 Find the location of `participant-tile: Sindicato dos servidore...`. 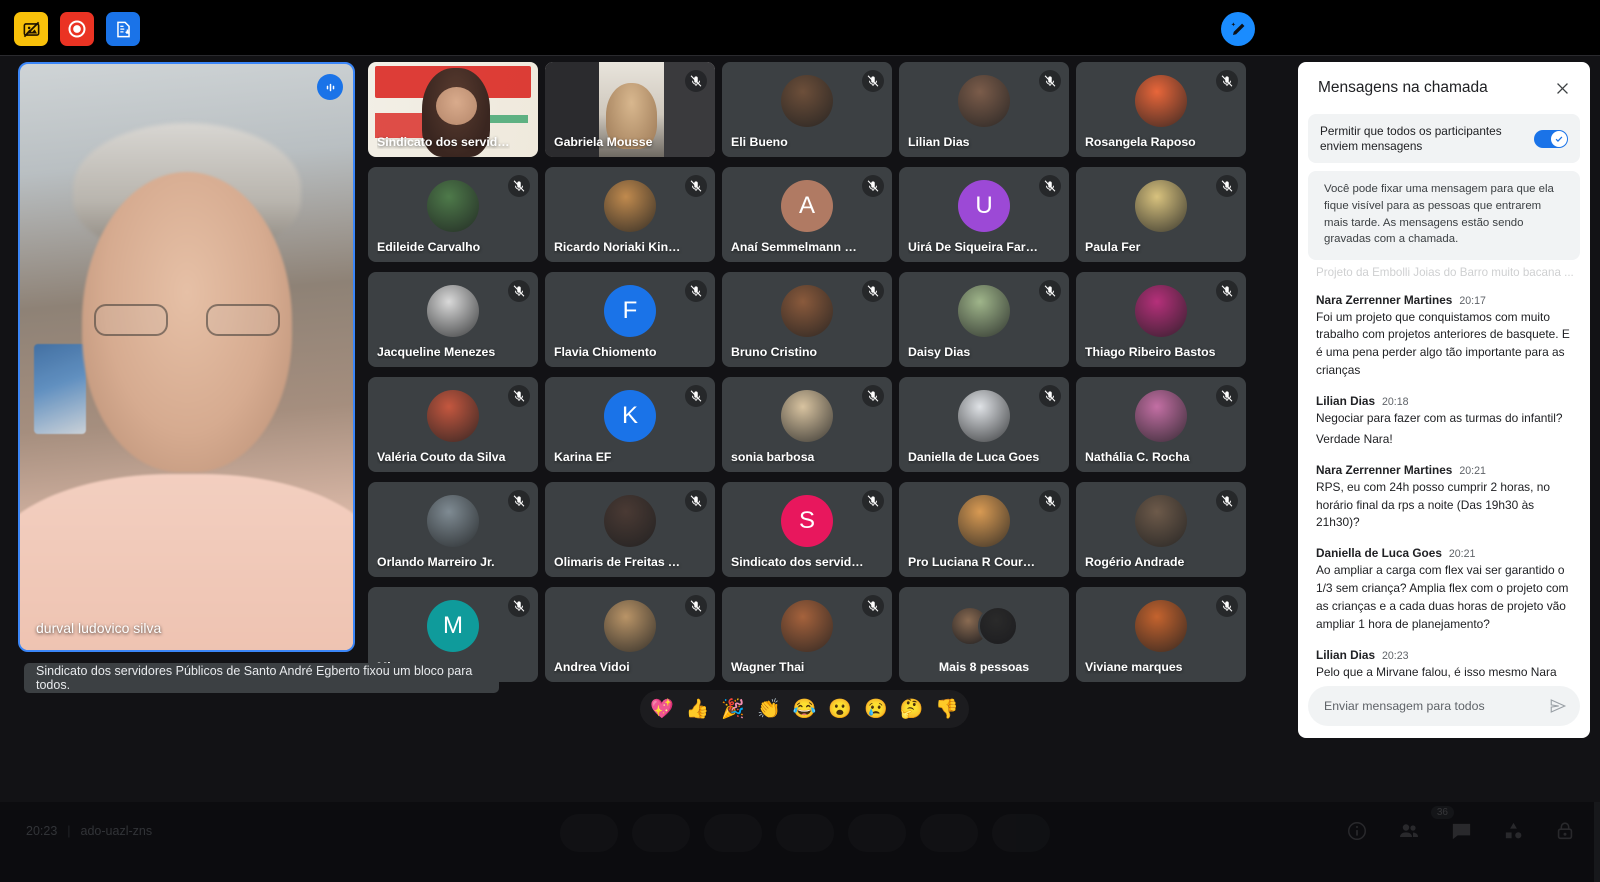

participant-tile: Sindicato dos servidore... is located at coordinates (453, 109).